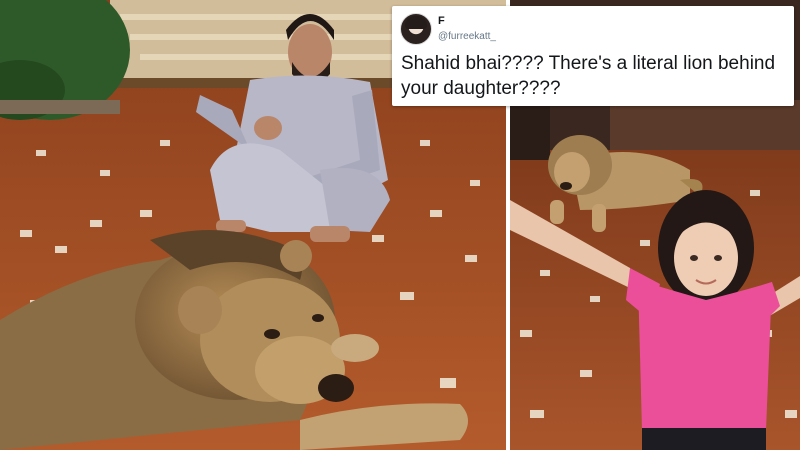  I want to click on user-avatar, so click(416, 29).